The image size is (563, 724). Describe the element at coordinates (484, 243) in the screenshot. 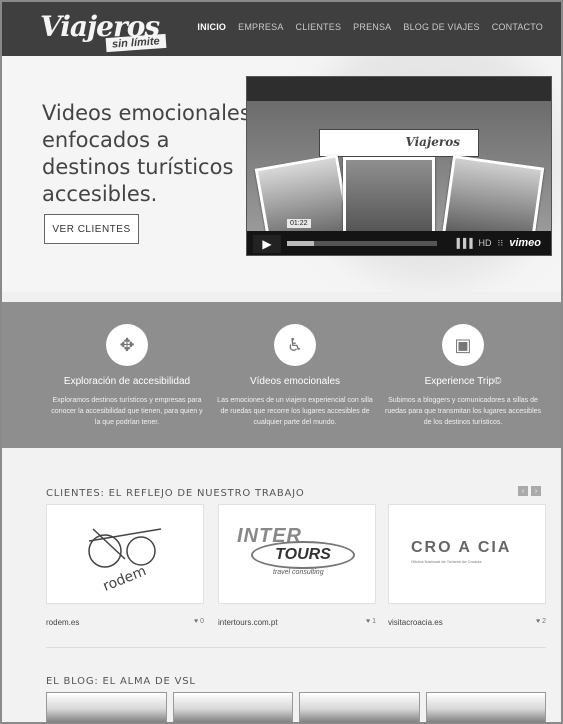

I see `hd-toggle: HD` at that location.